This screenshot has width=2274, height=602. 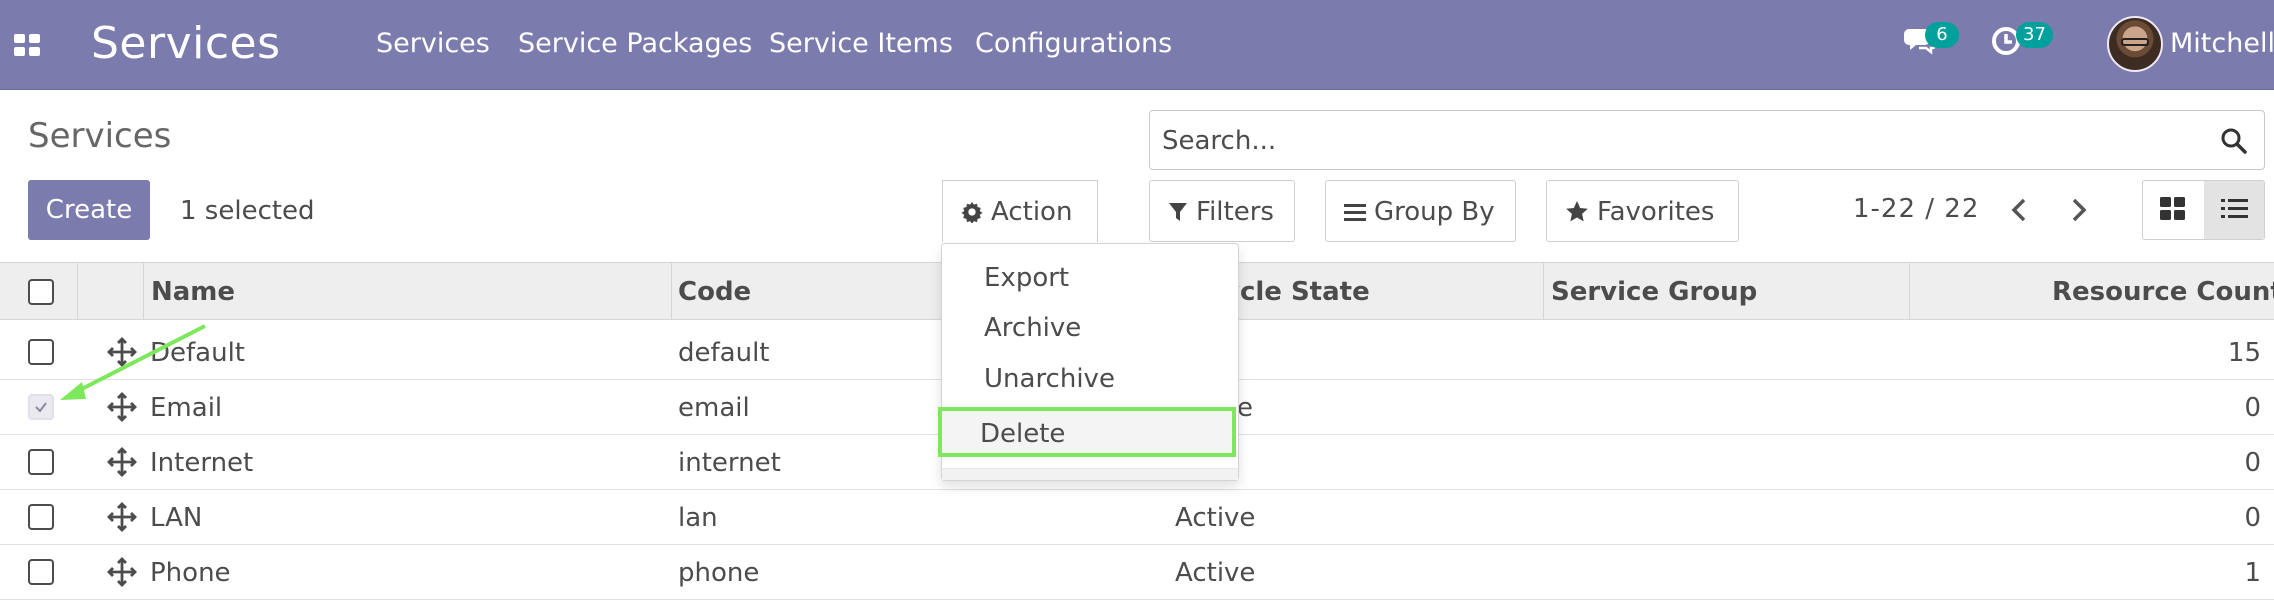 I want to click on pager-previous-icon, so click(x=2020, y=210).